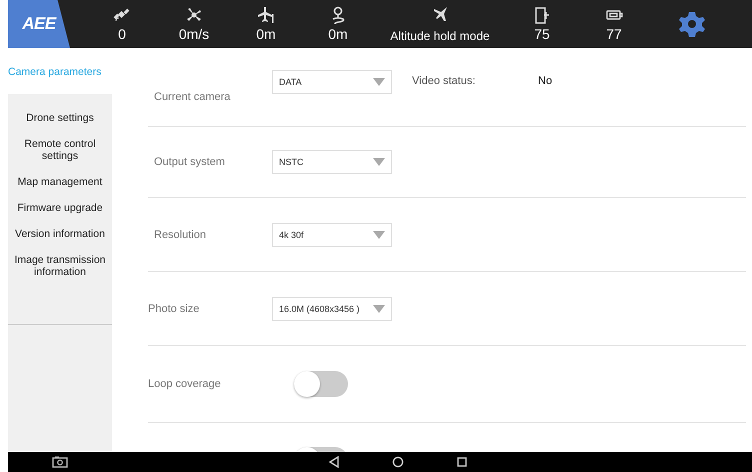 This screenshot has width=752, height=472. I want to click on toggle-switch, so click(321, 384).